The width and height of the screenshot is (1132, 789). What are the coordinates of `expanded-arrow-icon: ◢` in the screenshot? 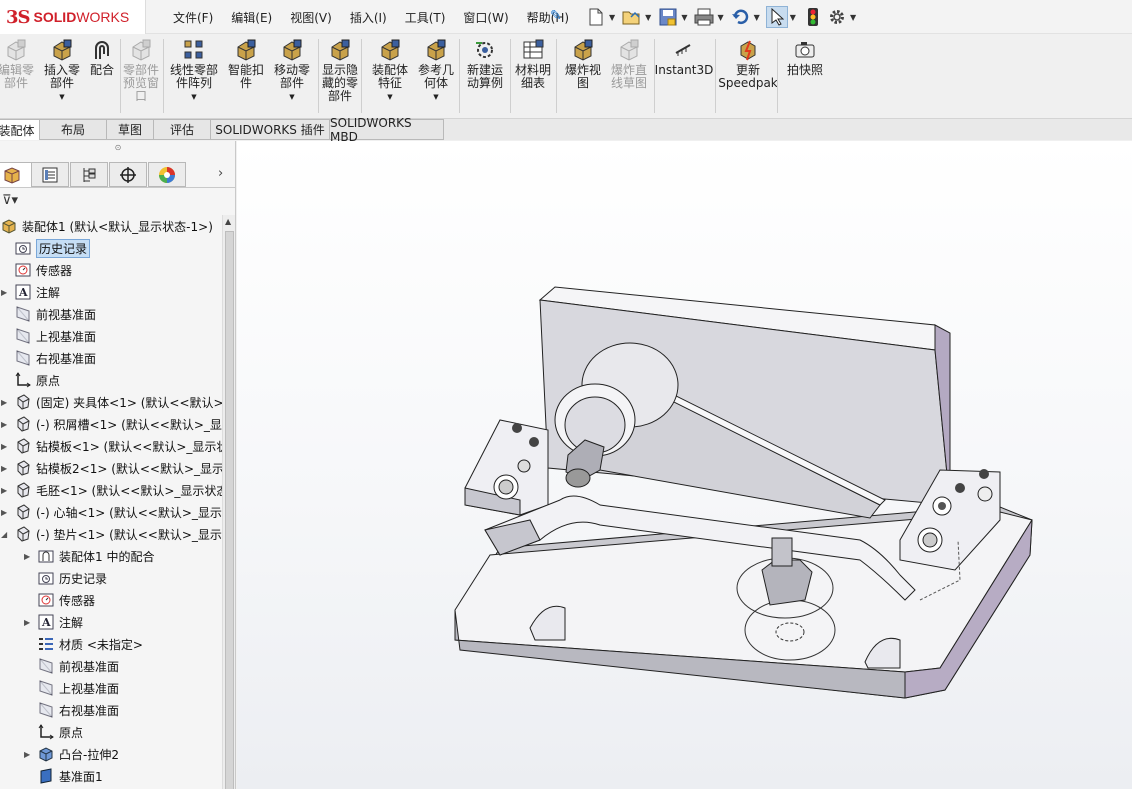 It's located at (4, 534).